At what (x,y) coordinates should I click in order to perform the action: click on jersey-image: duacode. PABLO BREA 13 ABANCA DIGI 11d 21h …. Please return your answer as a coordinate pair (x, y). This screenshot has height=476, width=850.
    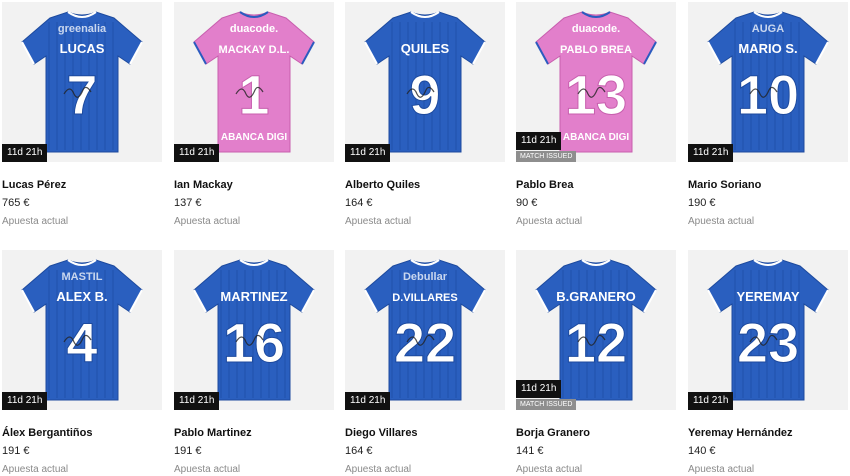
    Looking at the image, I should click on (596, 82).